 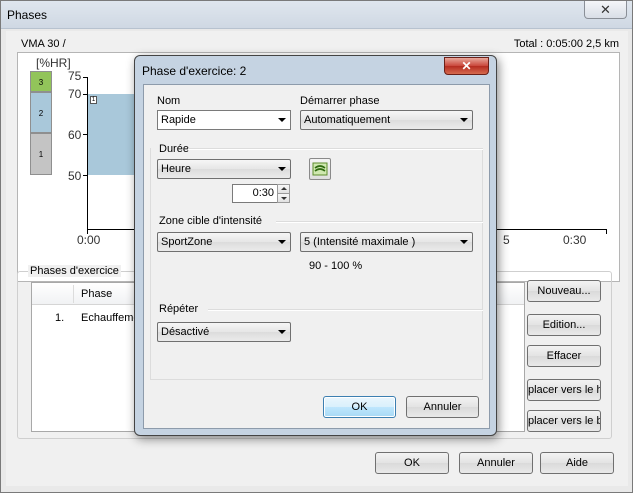 I want to click on arrow-up-icon, so click(x=284, y=188).